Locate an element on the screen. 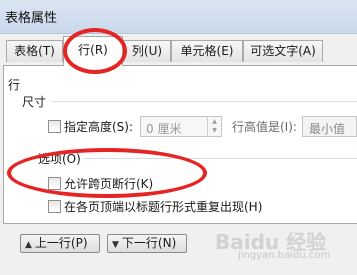 This screenshot has width=357, height=275. next-row-button: ▼ 下一行(N) is located at coordinates (147, 243).